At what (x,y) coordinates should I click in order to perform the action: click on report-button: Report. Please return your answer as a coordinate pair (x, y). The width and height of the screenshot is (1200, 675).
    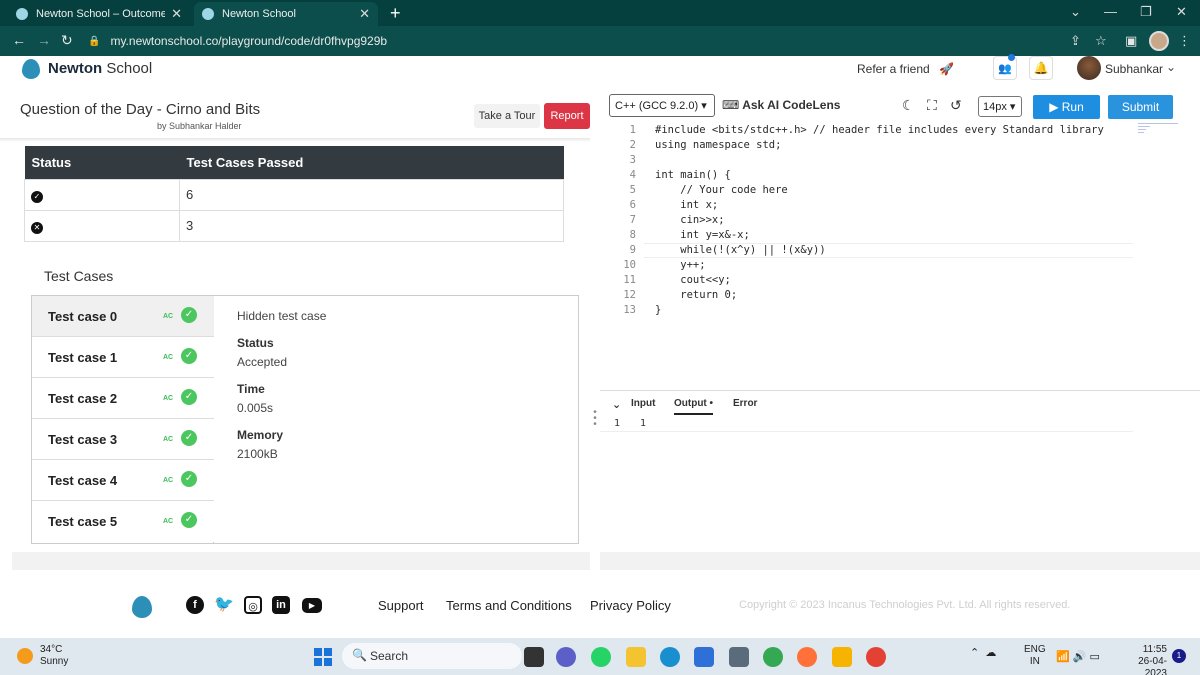
    Looking at the image, I should click on (567, 116).